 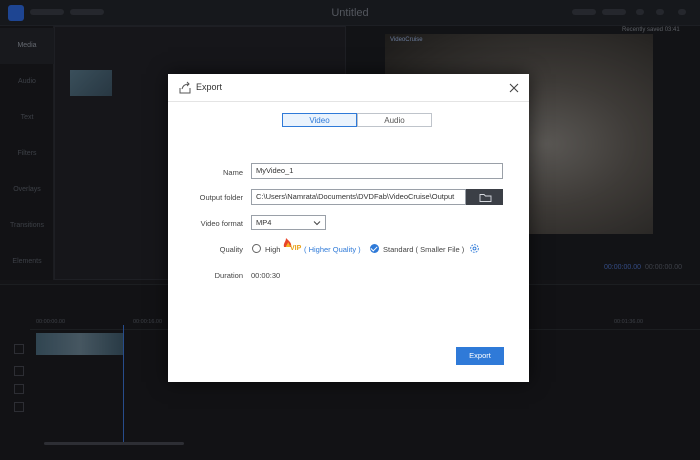 What do you see at coordinates (256, 248) in the screenshot?
I see `quality-high-radio` at bounding box center [256, 248].